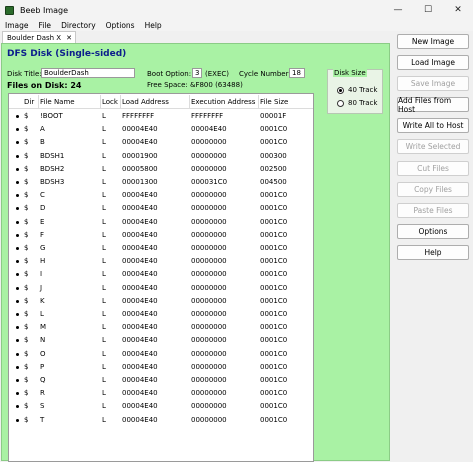 The width and height of the screenshot is (473, 462). Describe the element at coordinates (433, 105) in the screenshot. I see `add-files-from-host-button: Add Files from Host` at that location.